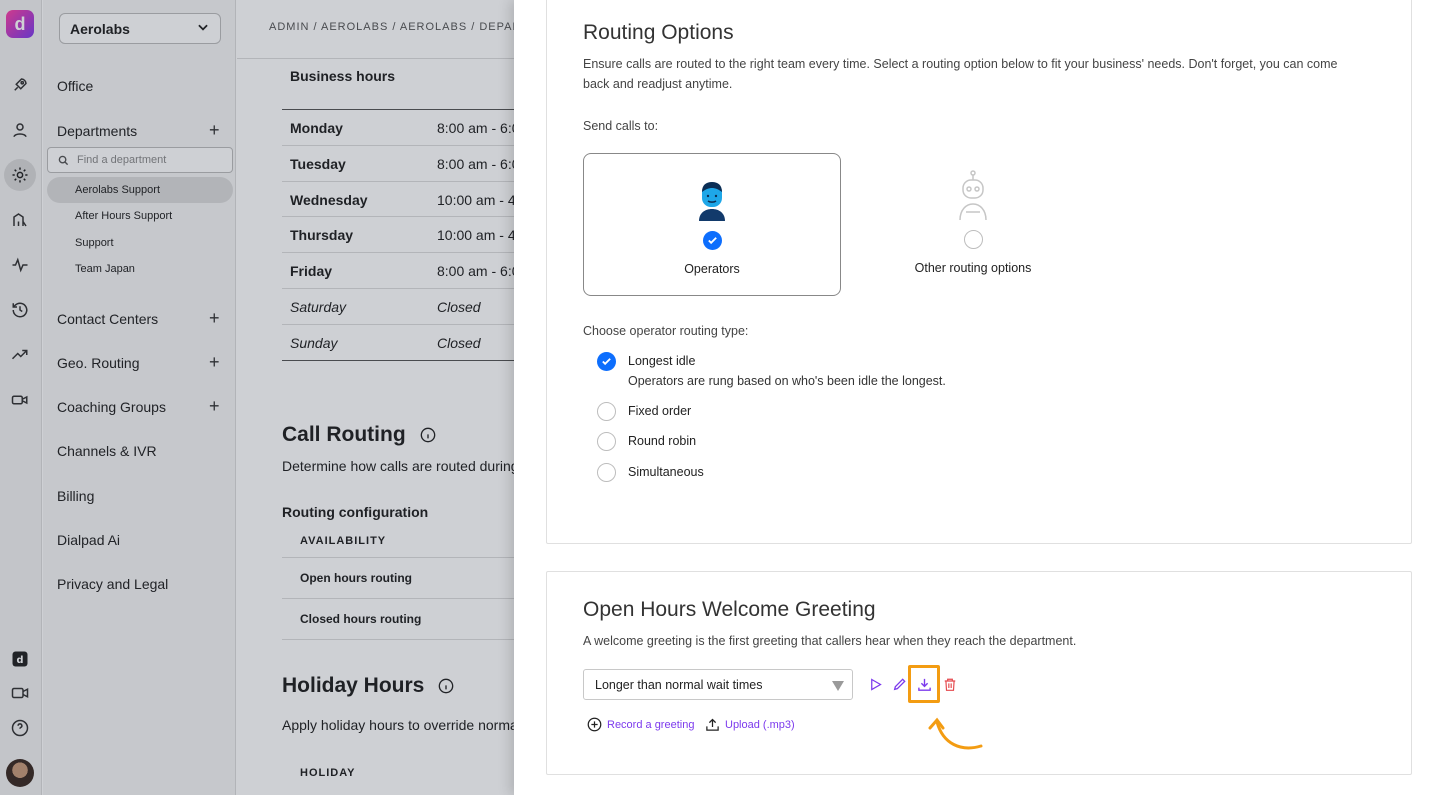  Describe the element at coordinates (140, 28) in the screenshot. I see `org-selector: Aerolabs` at that location.